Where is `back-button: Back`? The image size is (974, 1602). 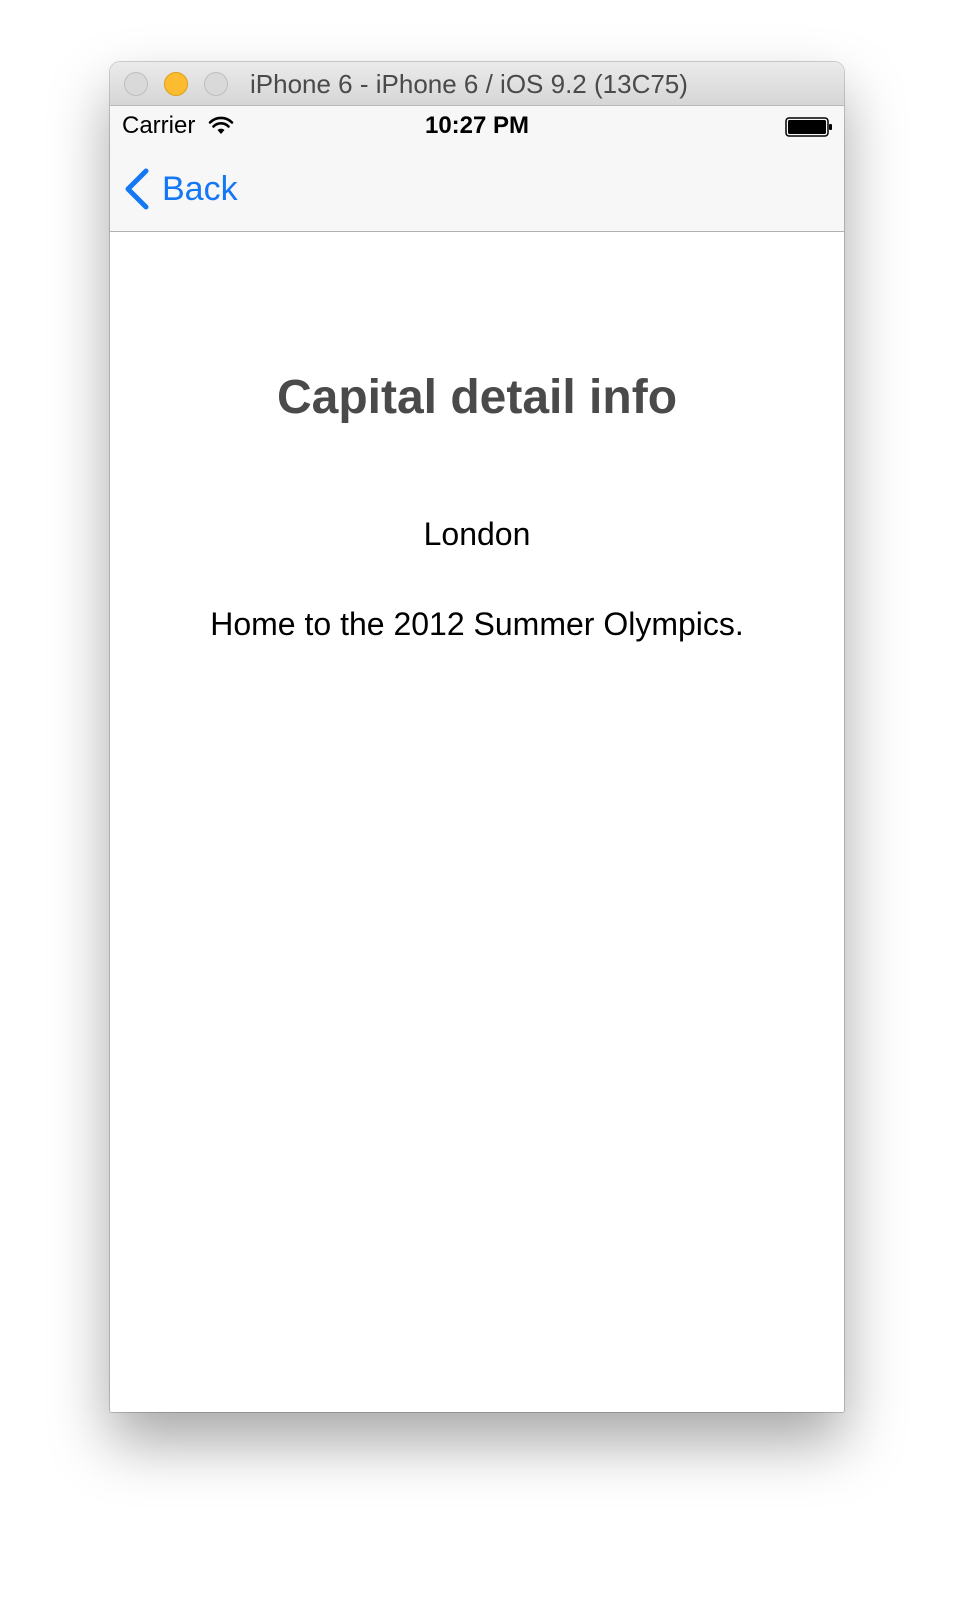
back-button: Back is located at coordinates (180, 189).